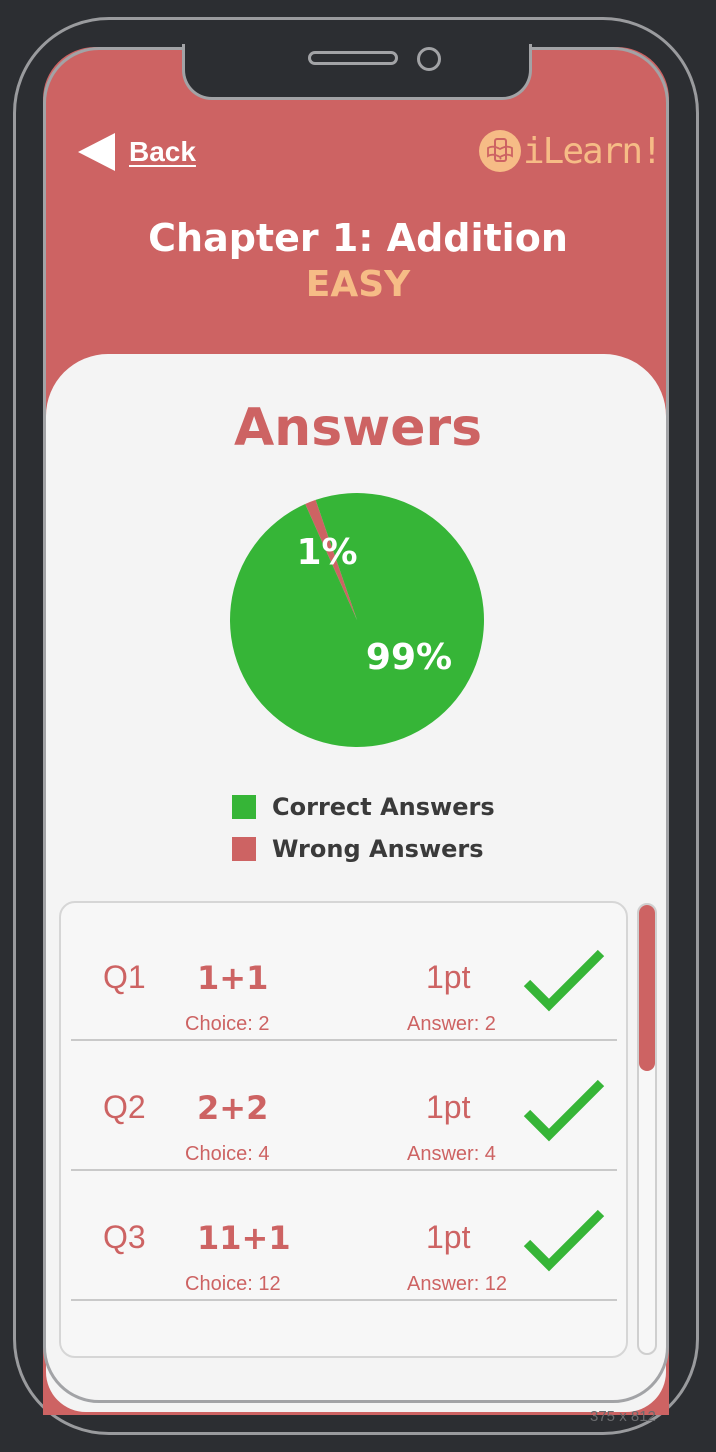  What do you see at coordinates (233, 1108) in the screenshot?
I see `question-expression: 2+2` at bounding box center [233, 1108].